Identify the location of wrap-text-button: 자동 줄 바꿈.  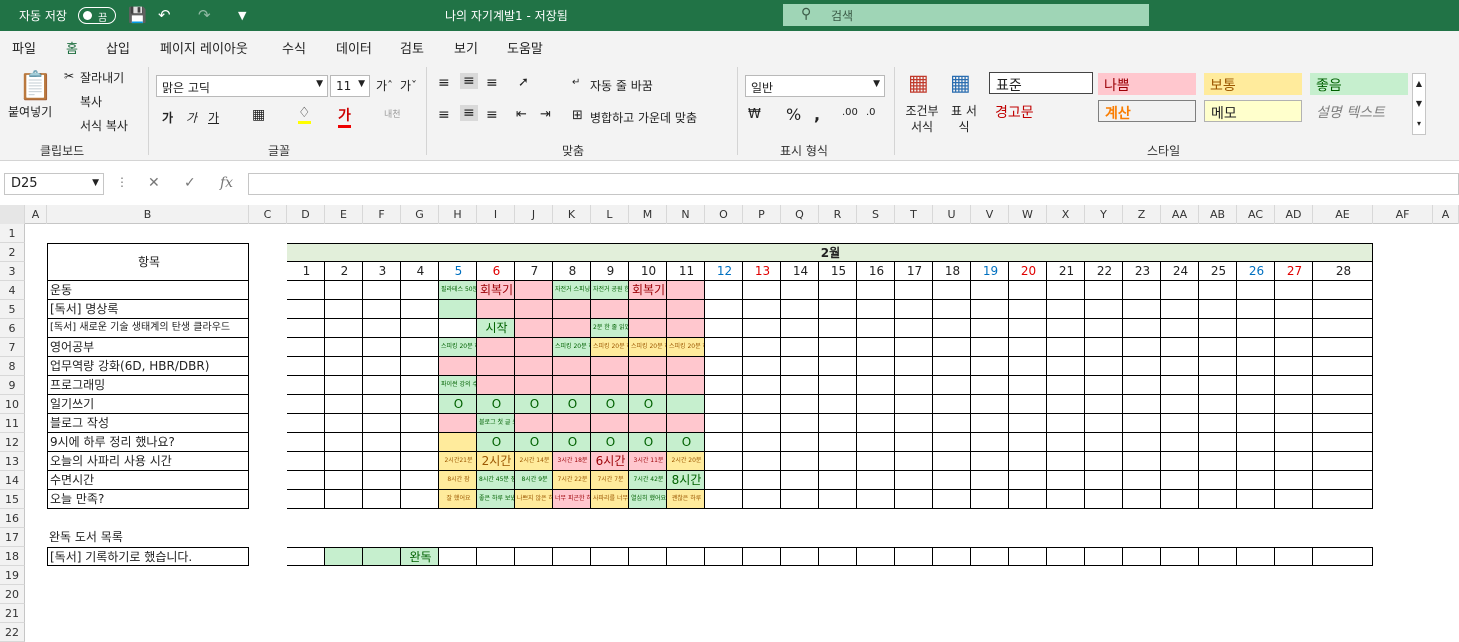
(621, 85).